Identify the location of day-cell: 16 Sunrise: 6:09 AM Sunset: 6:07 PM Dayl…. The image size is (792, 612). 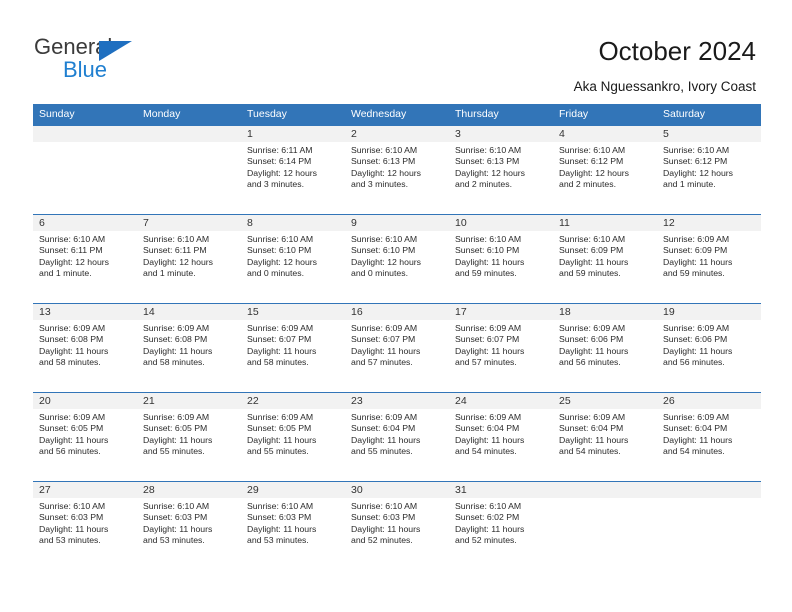
(397, 348).